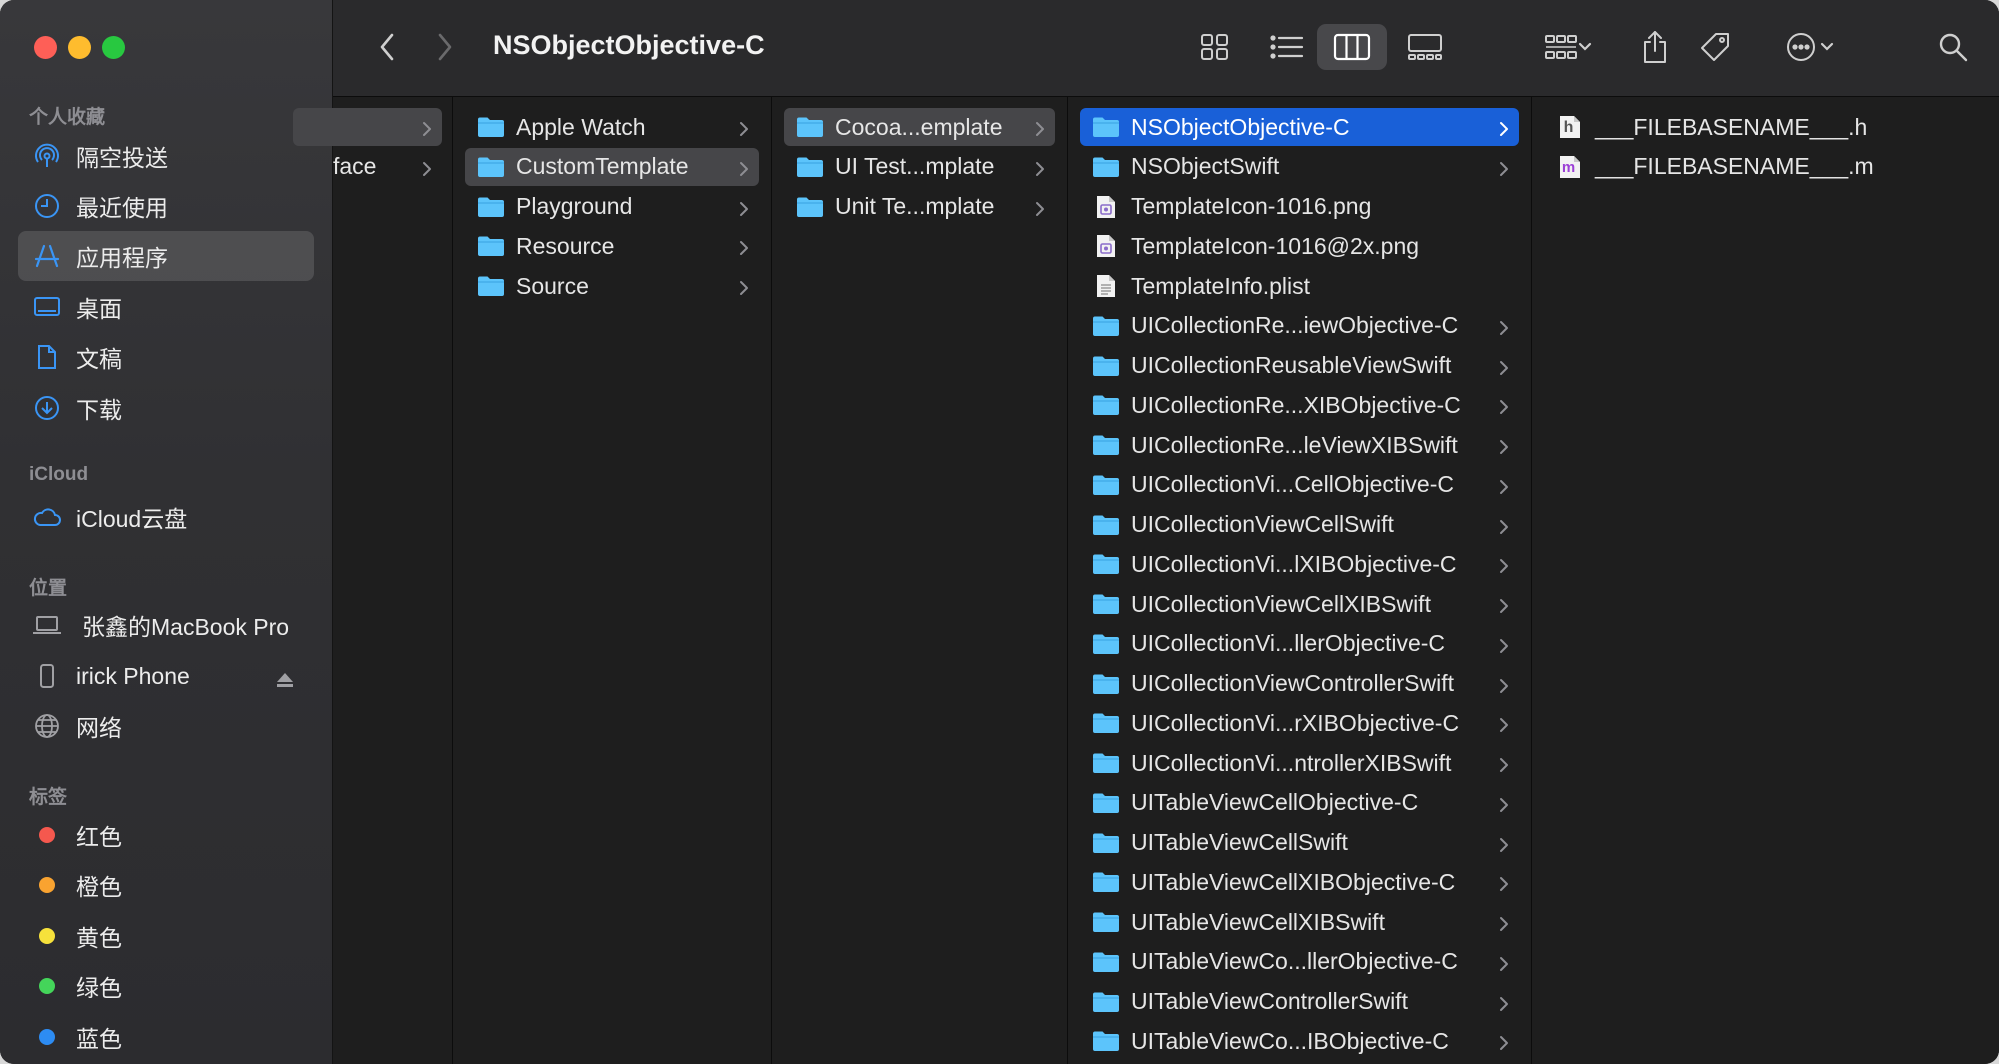 The image size is (1999, 1064). I want to click on sidebar-tag-orange: 橙色, so click(166, 885).